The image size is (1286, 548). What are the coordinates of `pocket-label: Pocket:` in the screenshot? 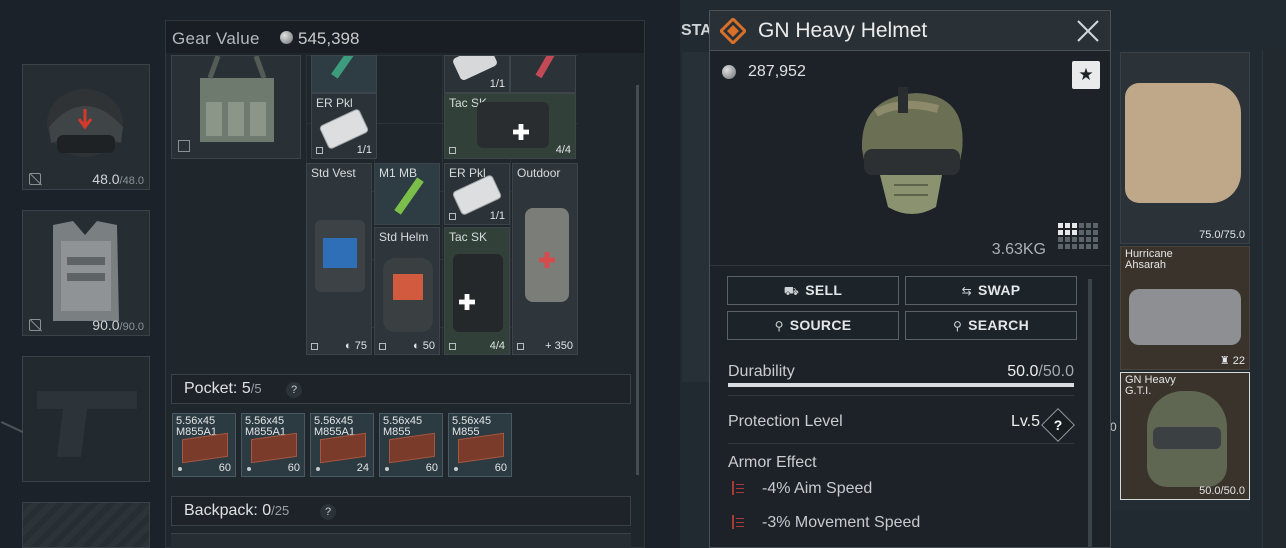 It's located at (211, 388).